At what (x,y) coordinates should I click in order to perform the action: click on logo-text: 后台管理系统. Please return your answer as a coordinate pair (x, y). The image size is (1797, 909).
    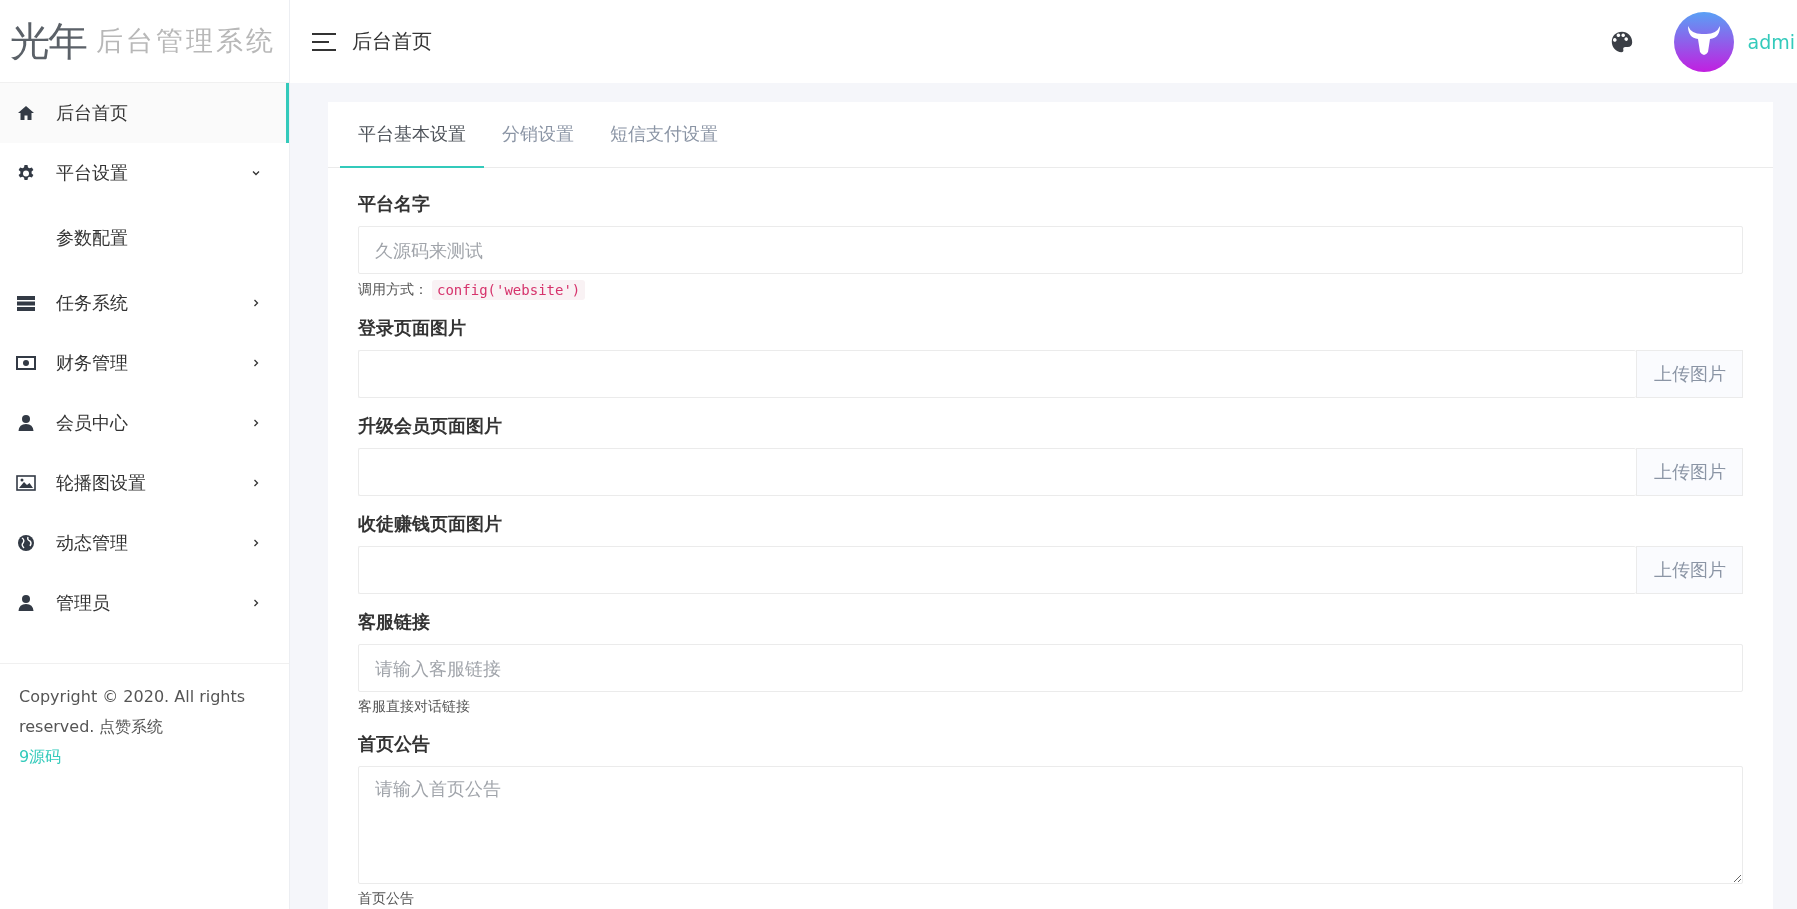
    Looking at the image, I should click on (186, 41).